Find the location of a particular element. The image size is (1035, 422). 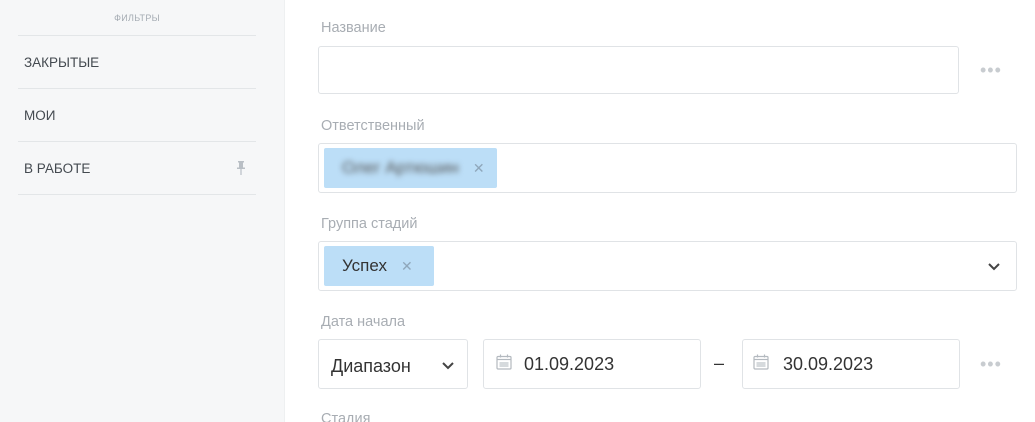

filter-item-closed: ЗАКРЫТЫЕ is located at coordinates (137, 62).